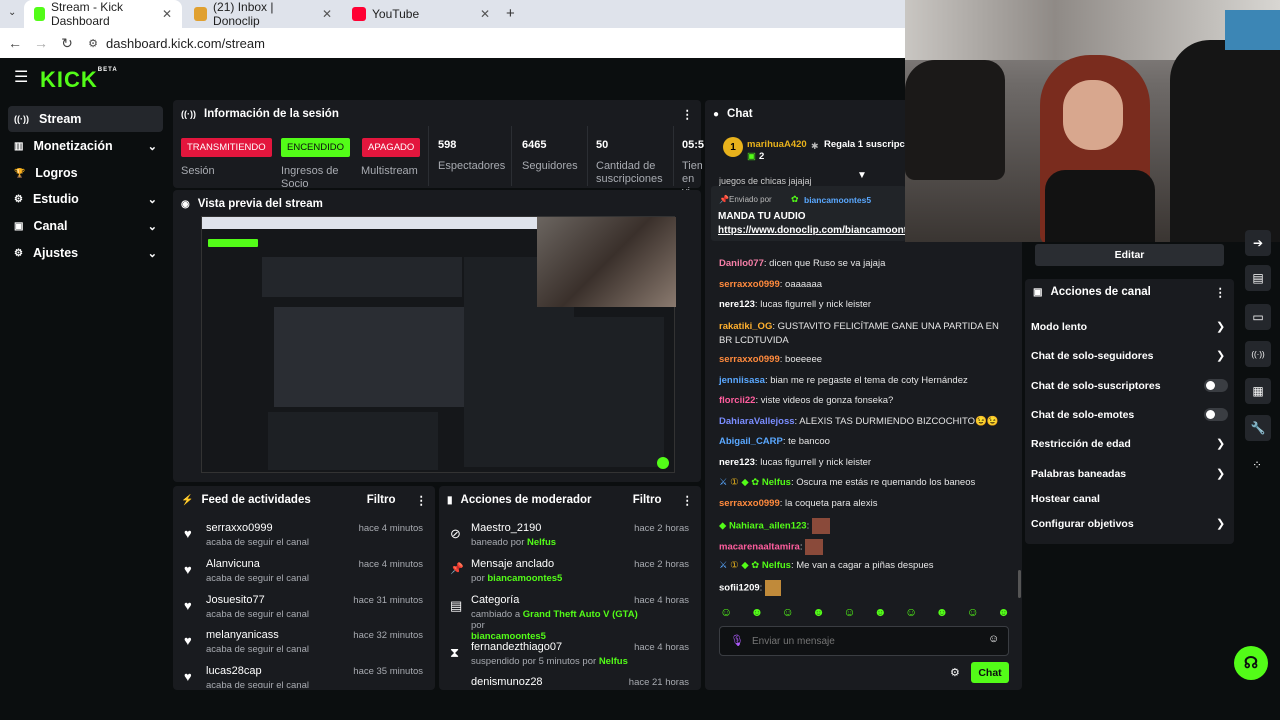  What do you see at coordinates (1019, 584) in the screenshot?
I see `chat-scrollbar` at bounding box center [1019, 584].